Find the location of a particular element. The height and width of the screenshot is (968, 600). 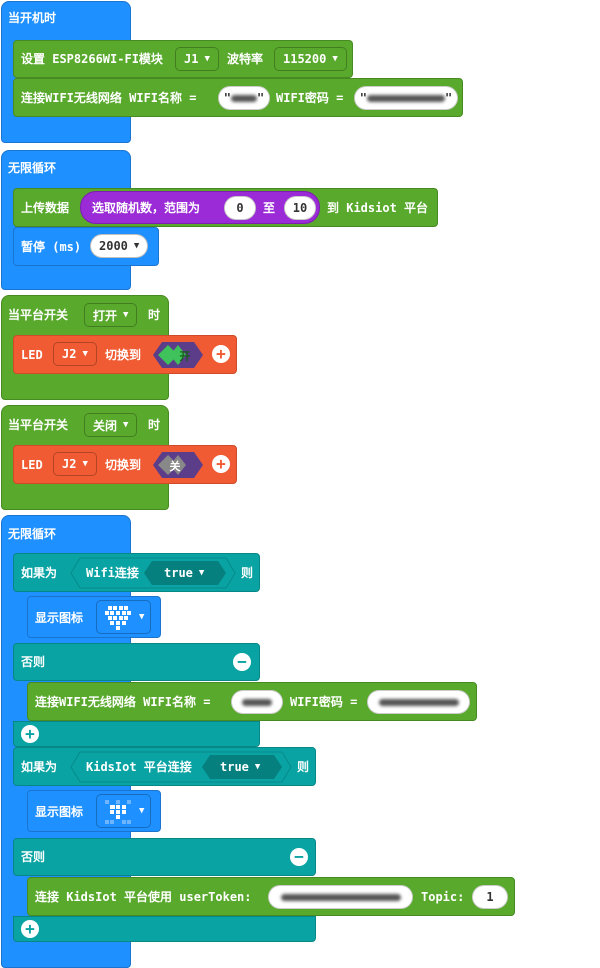

platform-label: 到 Kidsiot 平台 is located at coordinates (378, 208).